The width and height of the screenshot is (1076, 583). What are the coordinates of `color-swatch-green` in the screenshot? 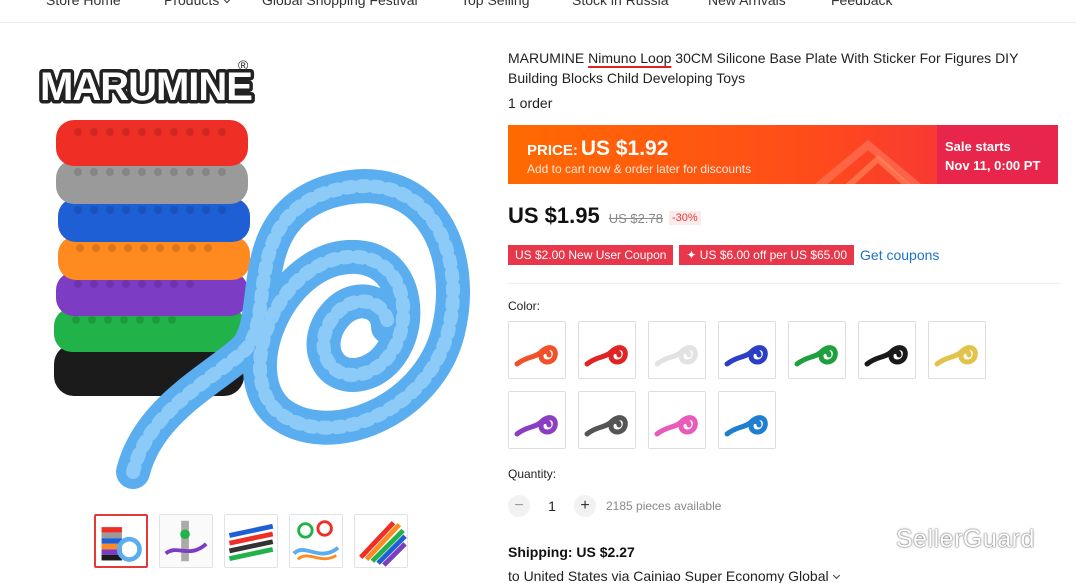 It's located at (817, 350).